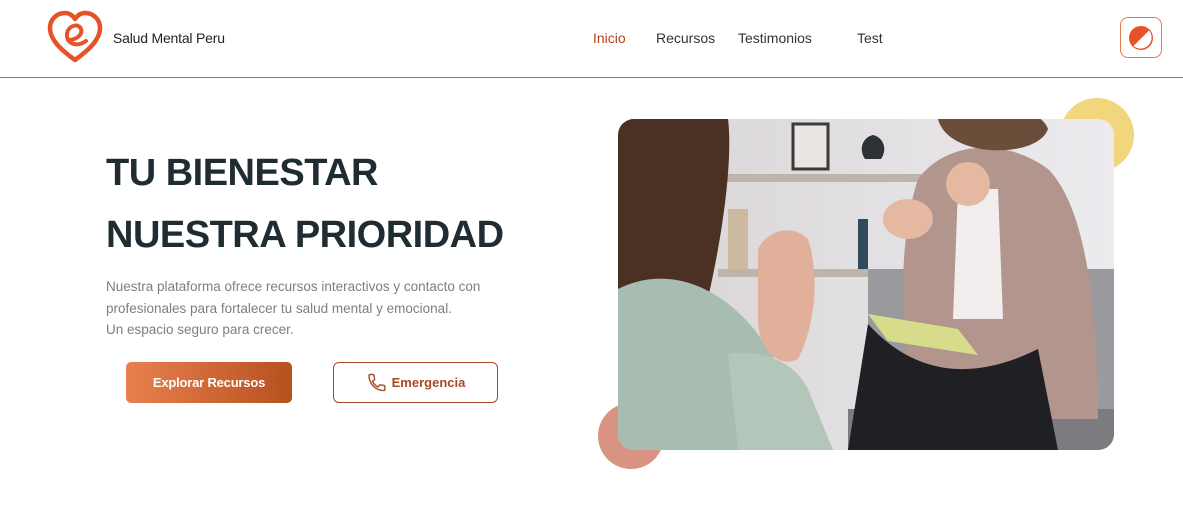  Describe the element at coordinates (870, 38) in the screenshot. I see `nav-link-test: Test` at that location.